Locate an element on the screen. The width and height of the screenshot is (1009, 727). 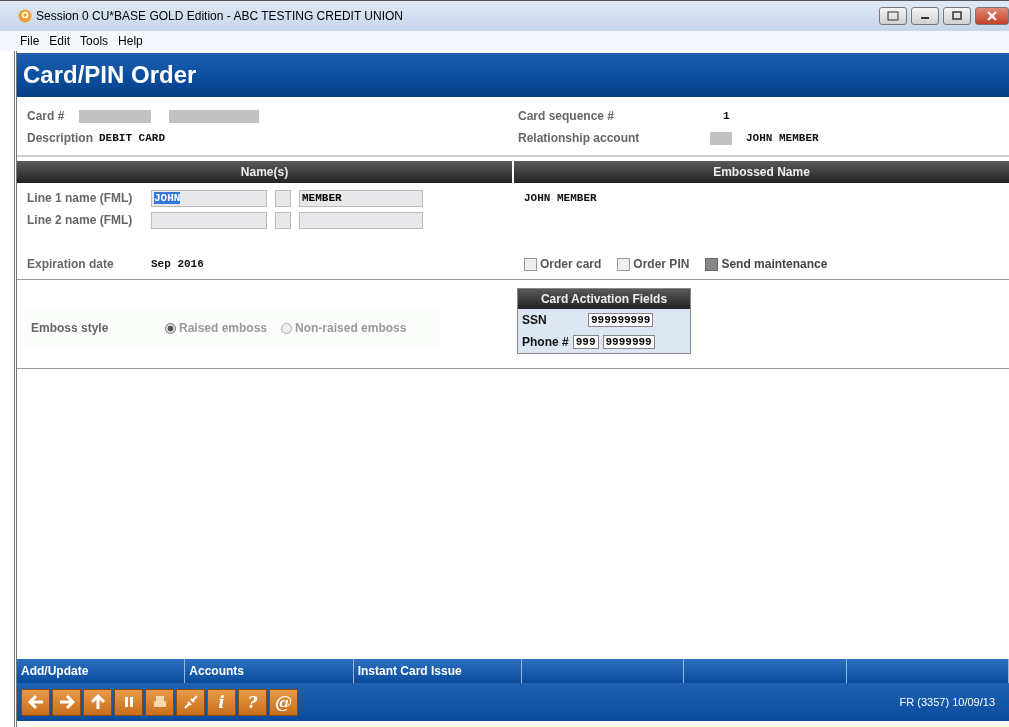
panel-title: Card Activation Fields is located at coordinates (604, 299).